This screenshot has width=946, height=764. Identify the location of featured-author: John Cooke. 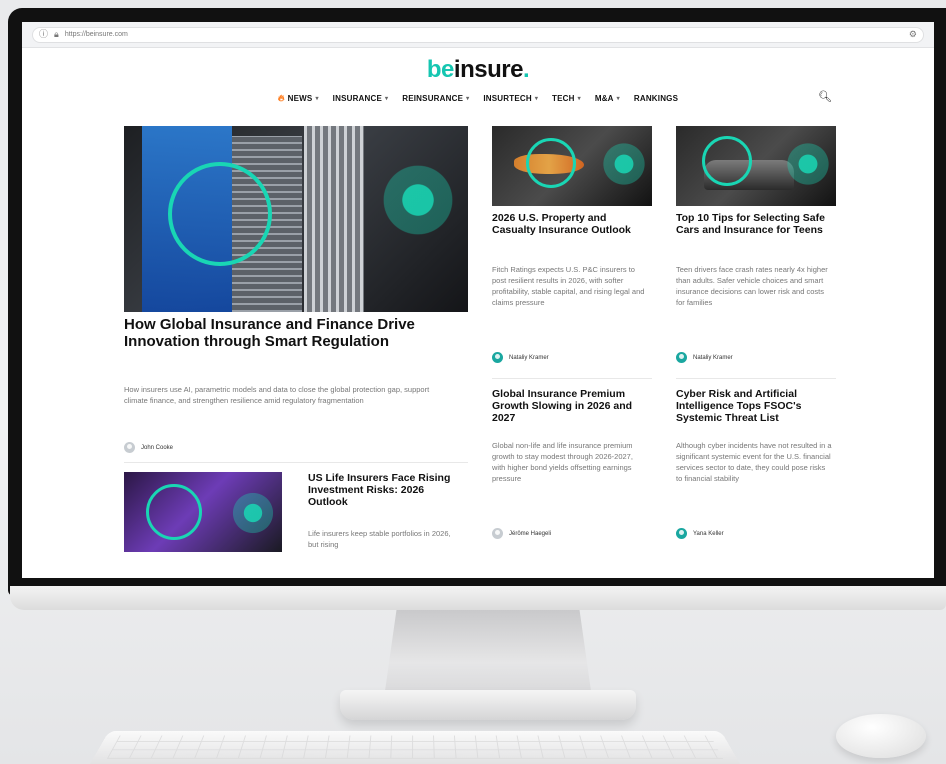
(148, 447).